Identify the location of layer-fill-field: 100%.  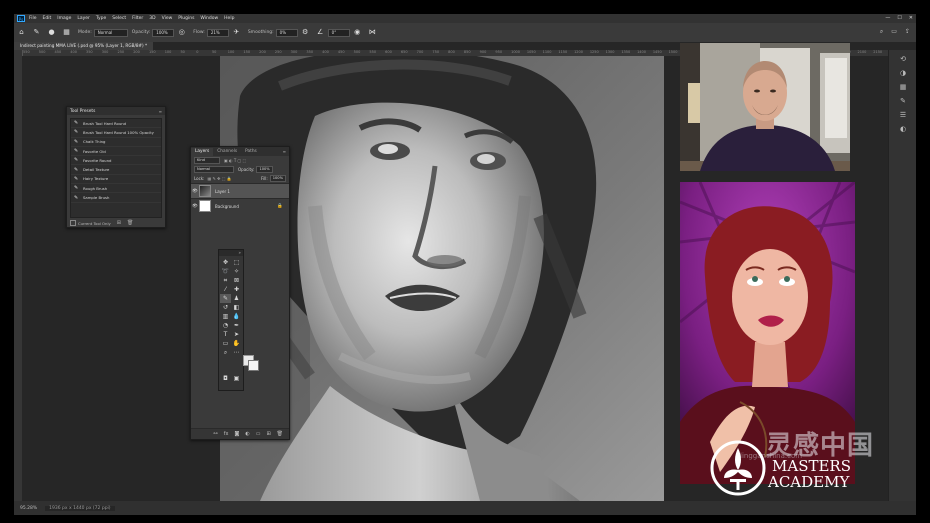
(277, 178).